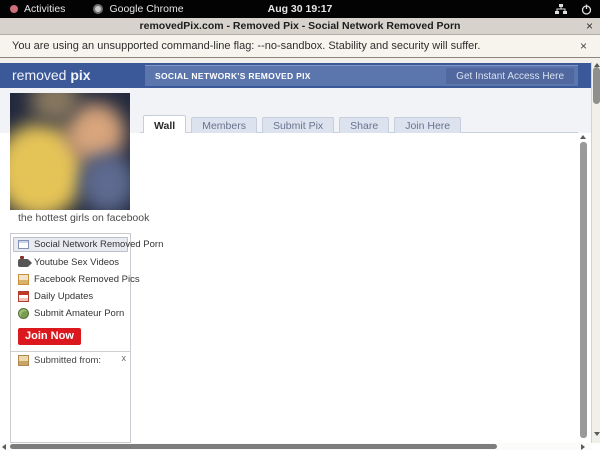 The width and height of the screenshot is (600, 450). What do you see at coordinates (586, 9) in the screenshot?
I see `power-icon` at bounding box center [586, 9].